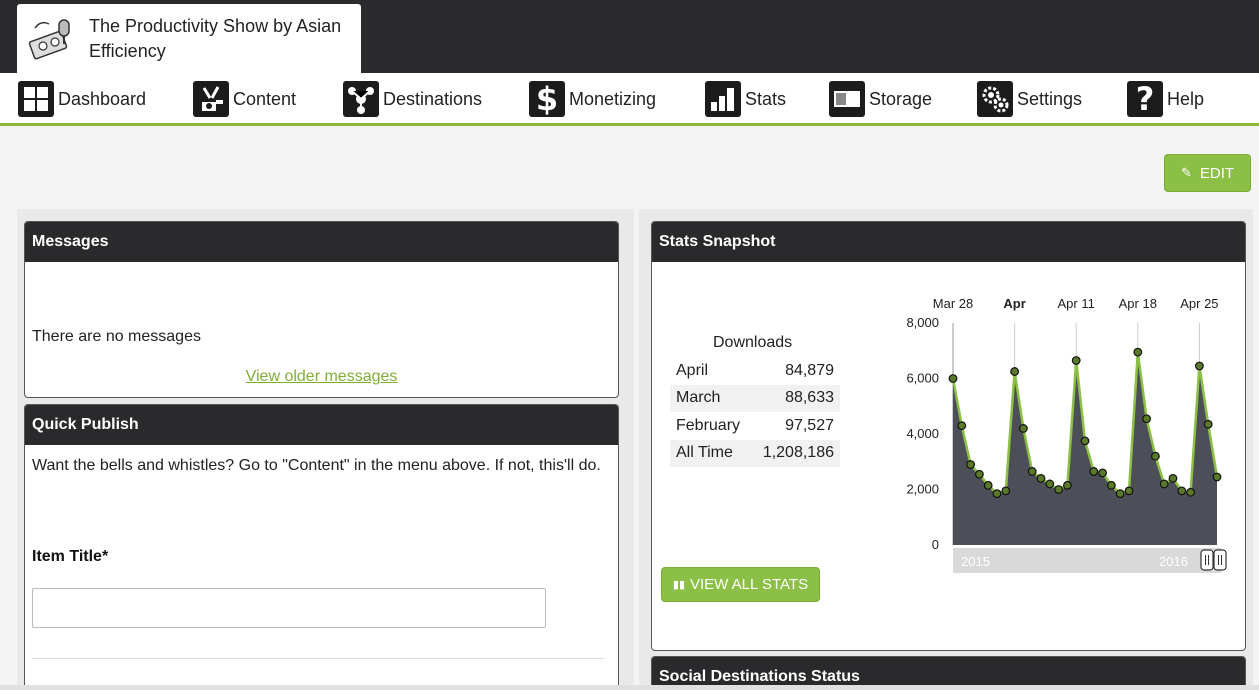 The height and width of the screenshot is (690, 1259). Describe the element at coordinates (953, 303) in the screenshot. I see `chart-x-tick-label: Mar 28` at that location.